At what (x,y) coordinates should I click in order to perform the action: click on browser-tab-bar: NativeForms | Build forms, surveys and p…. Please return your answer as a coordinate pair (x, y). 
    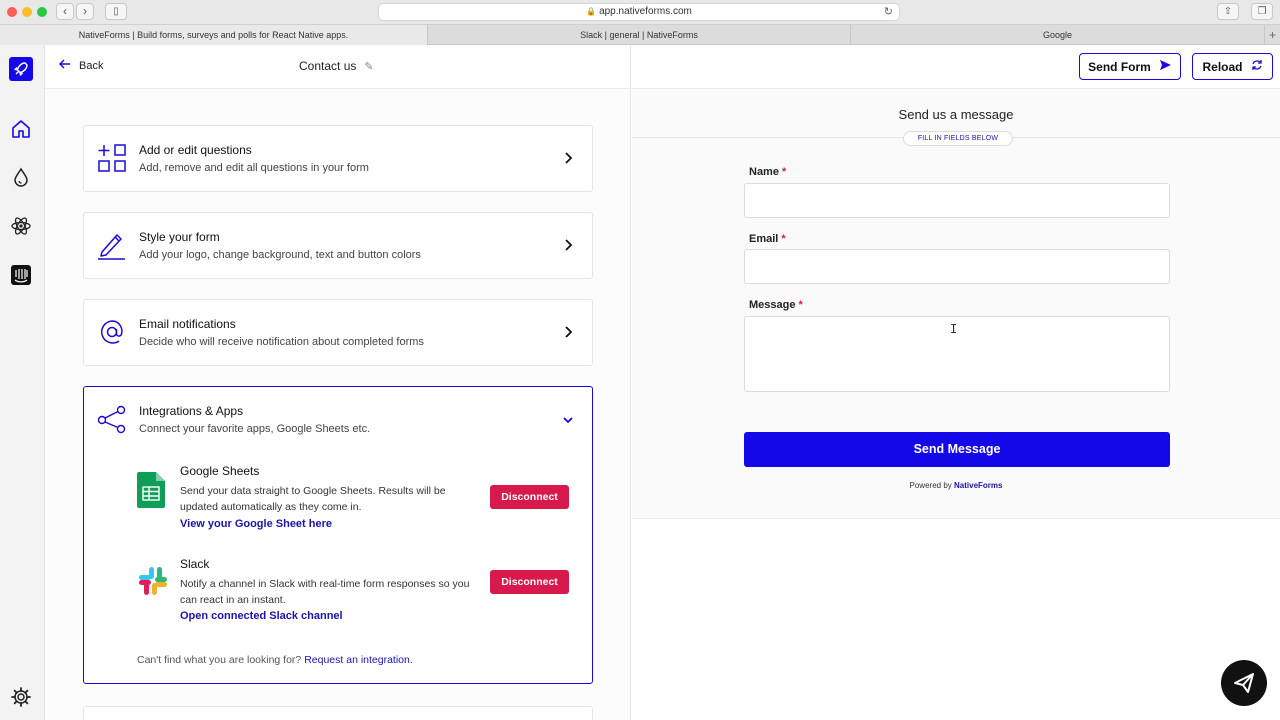
    Looking at the image, I should click on (640, 35).